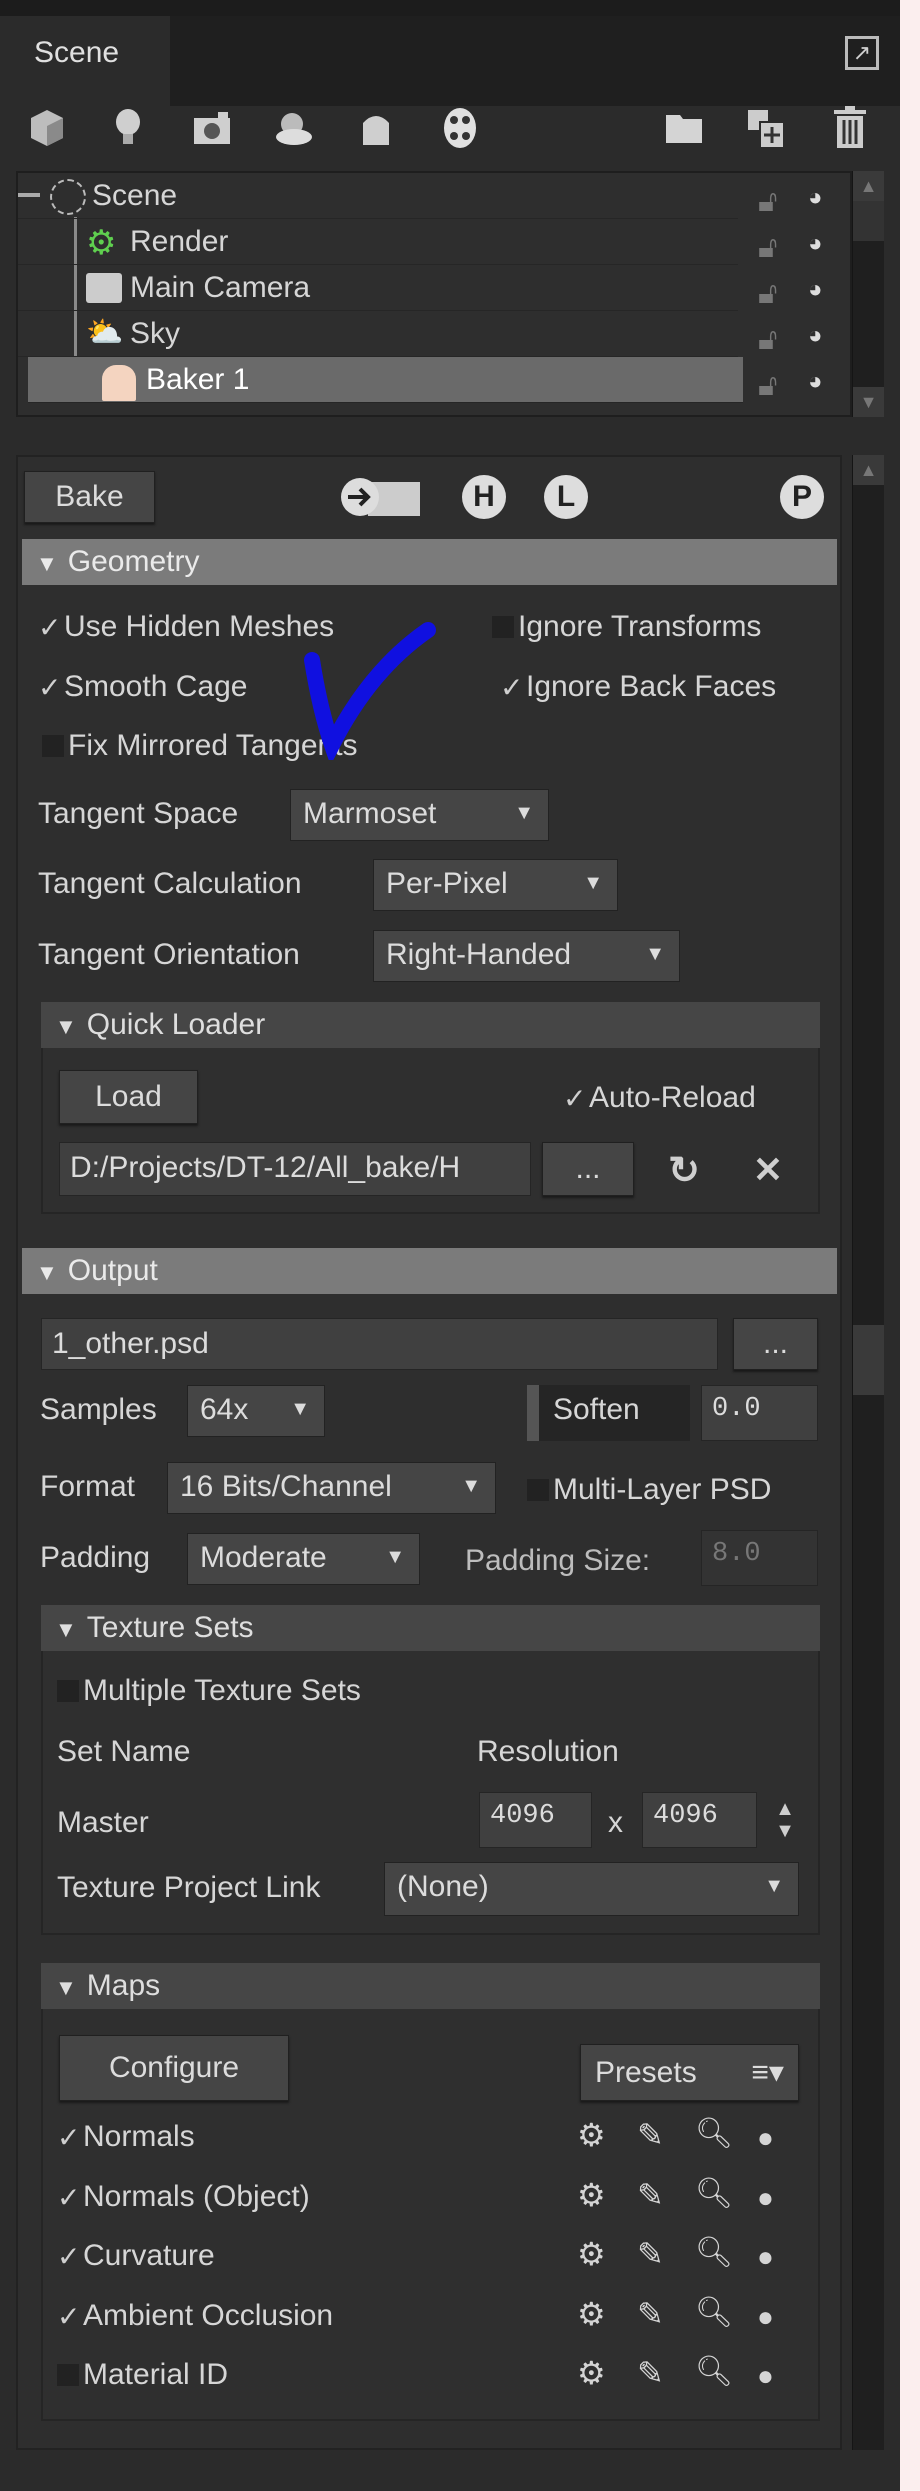 This screenshot has width=920, height=2491. I want to click on tree-item-main-camera: Main Camera, so click(378, 288).